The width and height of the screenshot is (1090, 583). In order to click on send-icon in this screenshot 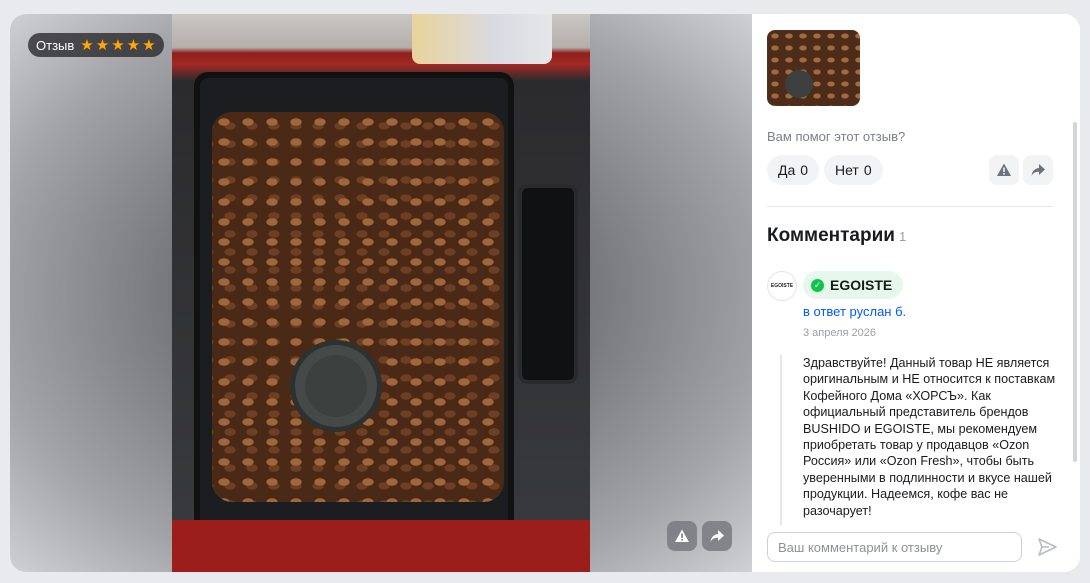, I will do `click(1047, 547)`.